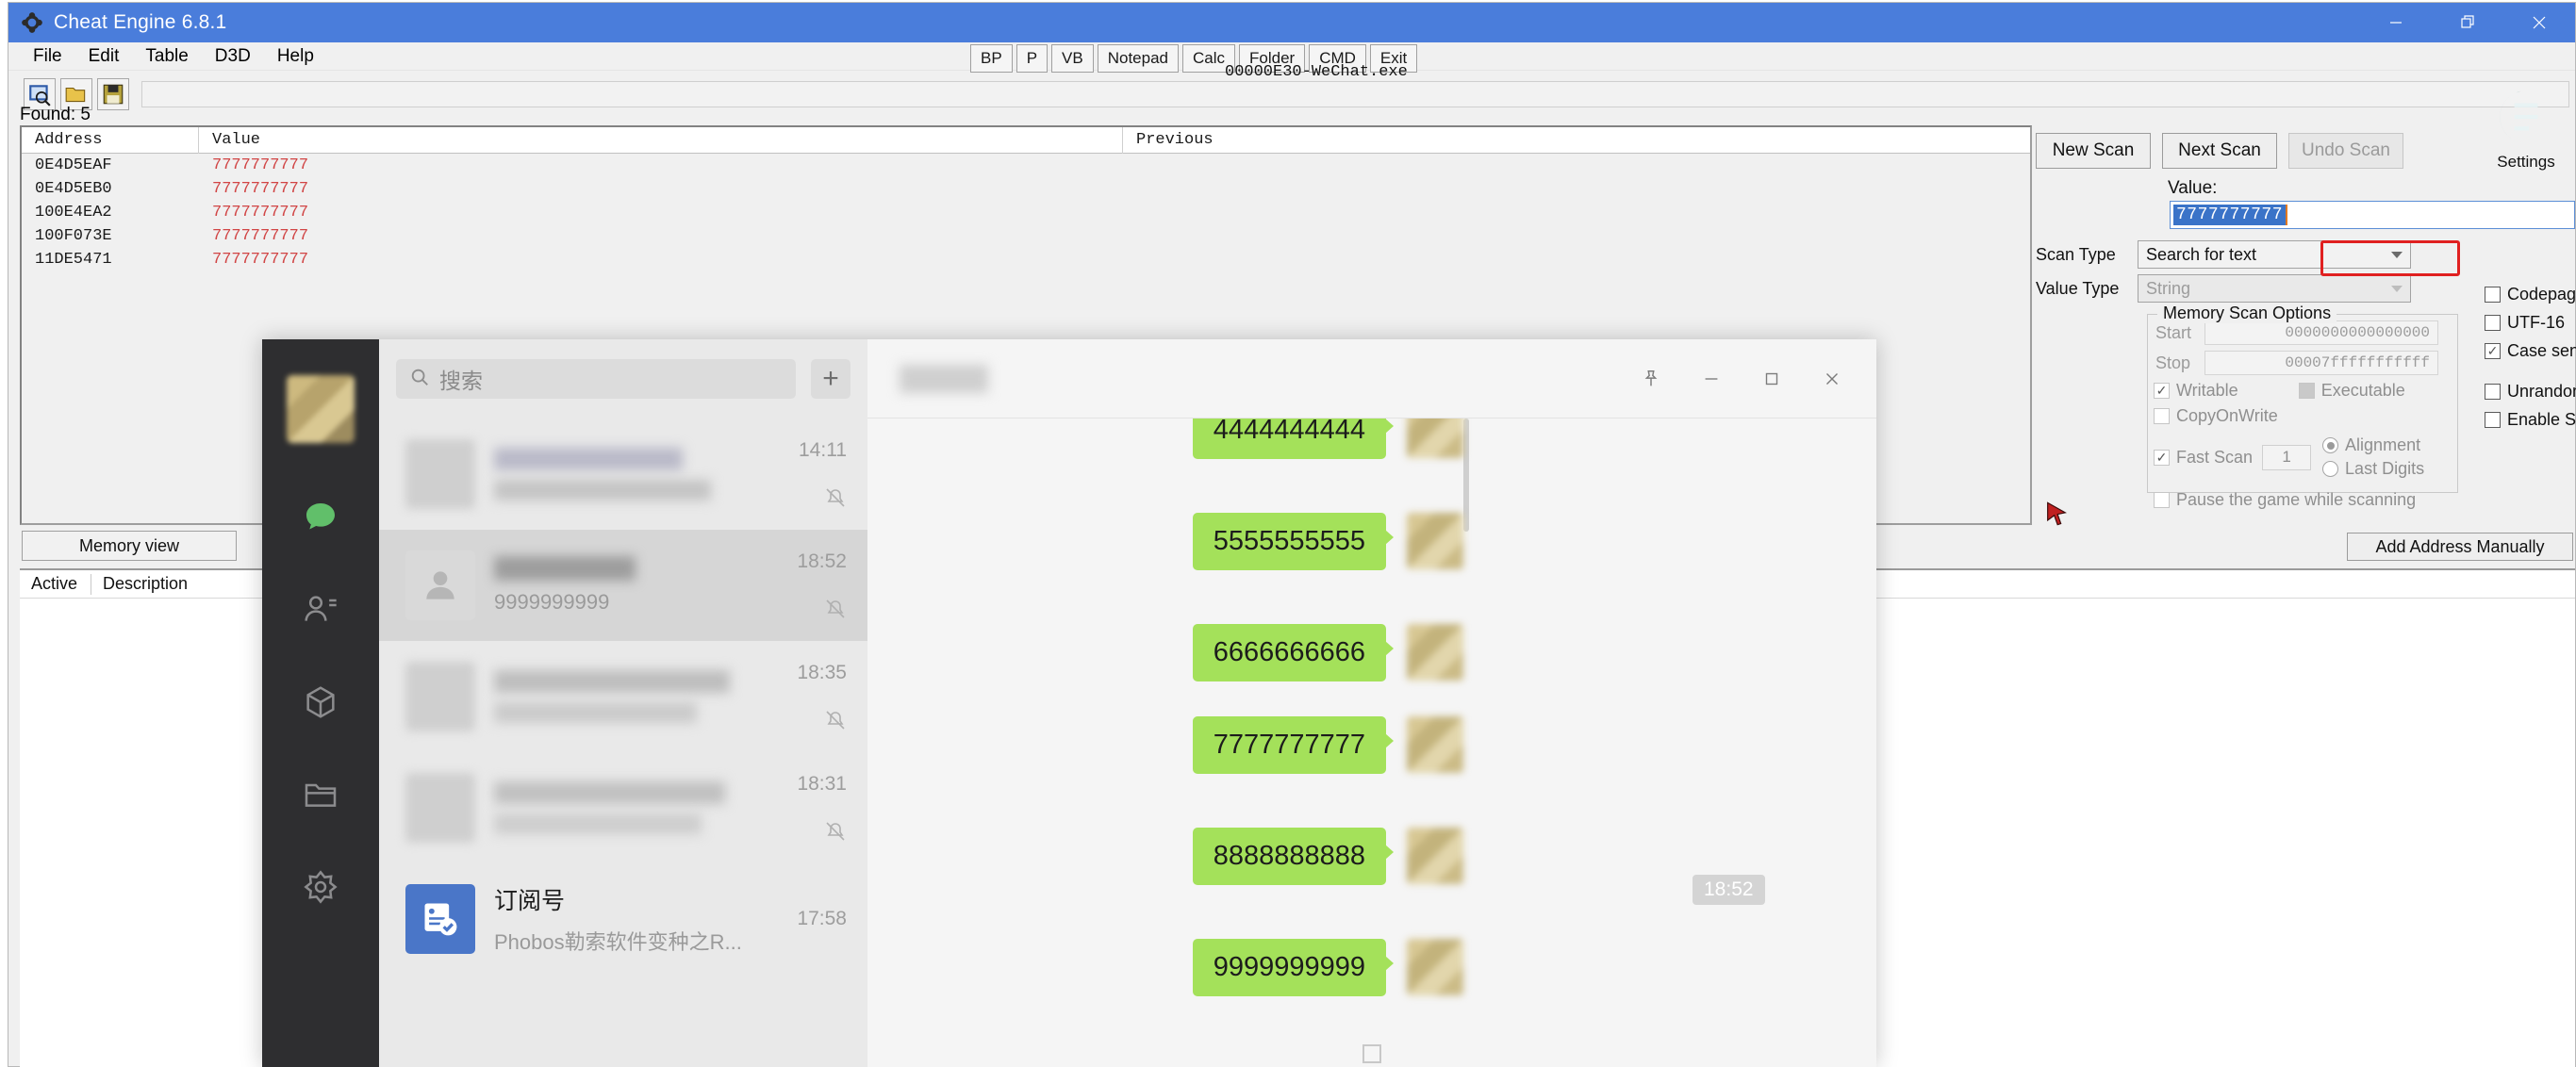 The width and height of the screenshot is (2576, 1067). What do you see at coordinates (47, 56) in the screenshot?
I see `menu-file: File` at bounding box center [47, 56].